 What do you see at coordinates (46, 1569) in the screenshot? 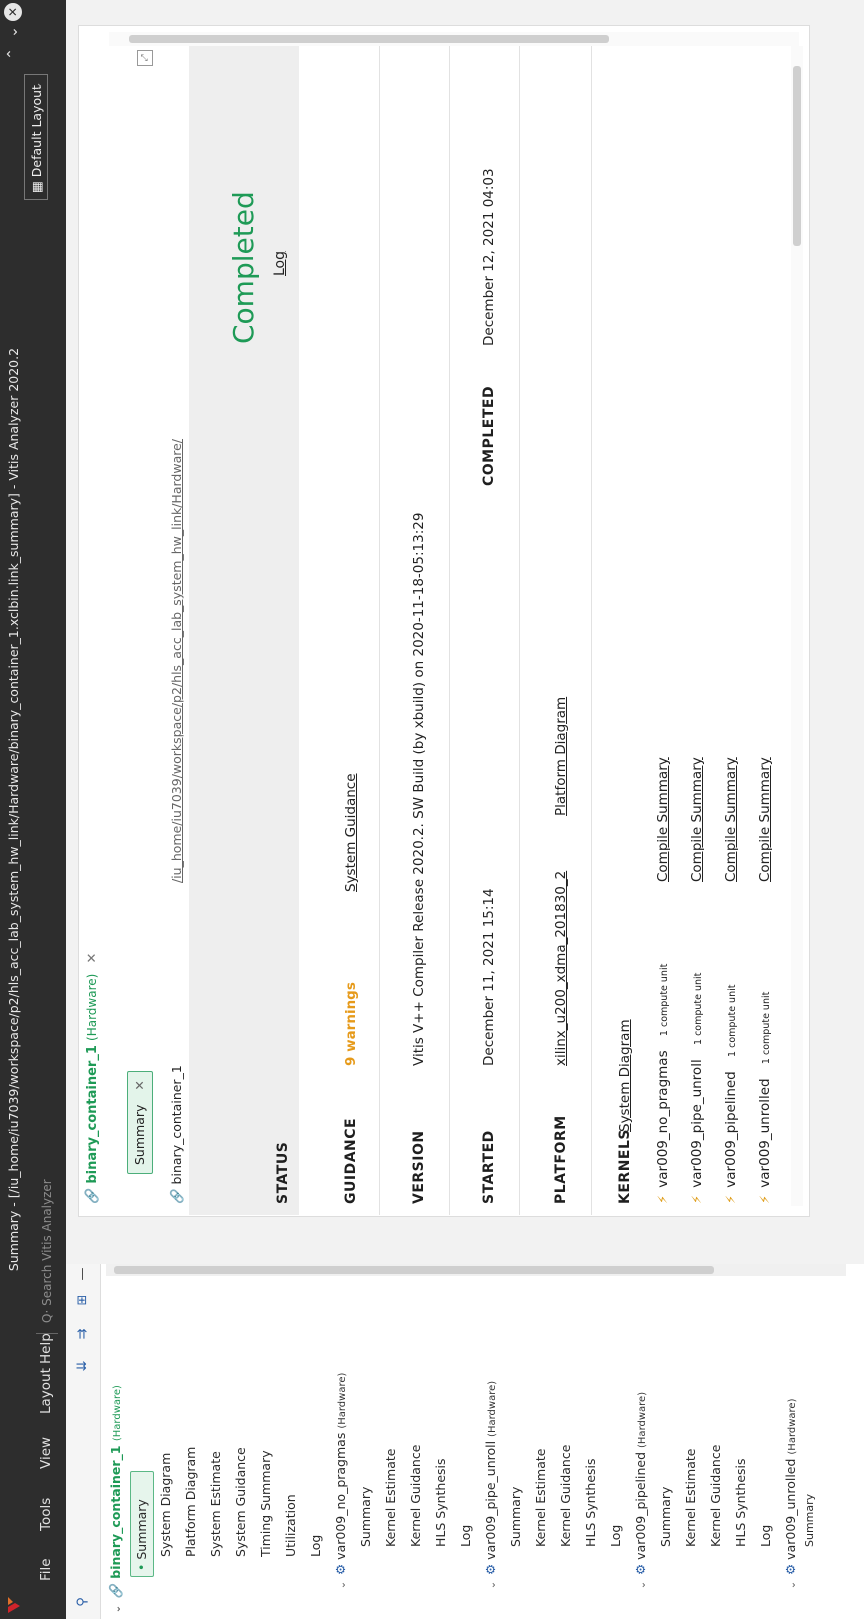
I see `menu-file: File` at bounding box center [46, 1569].